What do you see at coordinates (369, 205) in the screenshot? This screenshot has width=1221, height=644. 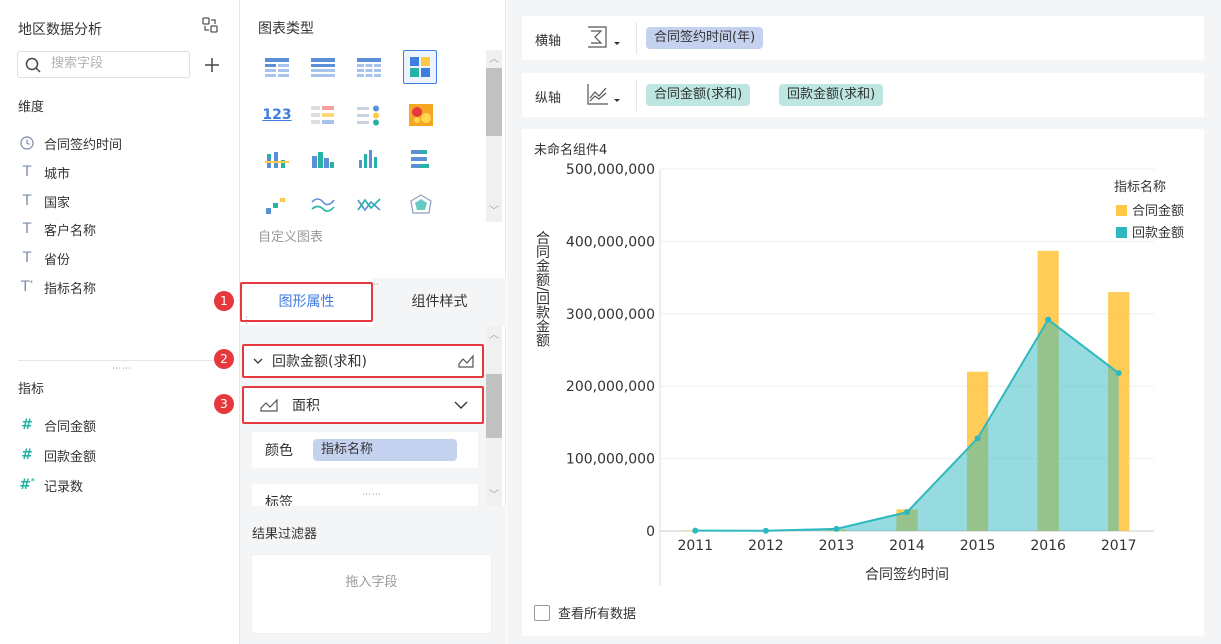 I see `combo-line-icon` at bounding box center [369, 205].